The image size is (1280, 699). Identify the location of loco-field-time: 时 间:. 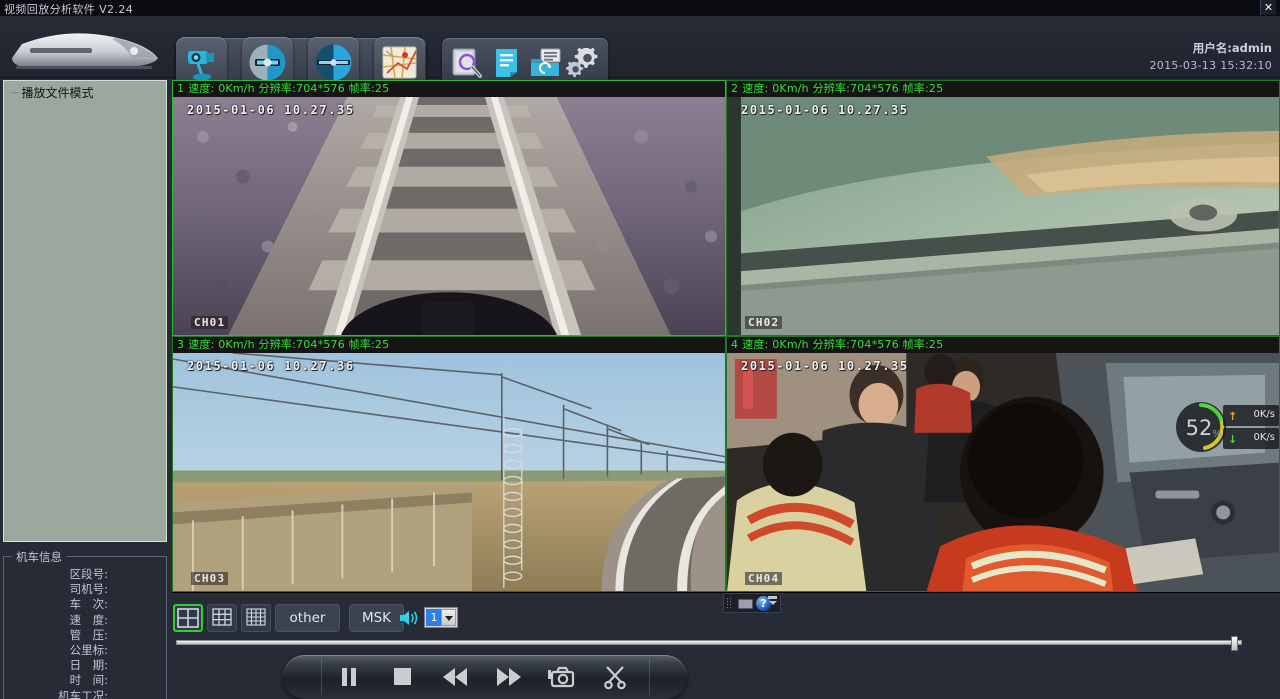
(88, 680).